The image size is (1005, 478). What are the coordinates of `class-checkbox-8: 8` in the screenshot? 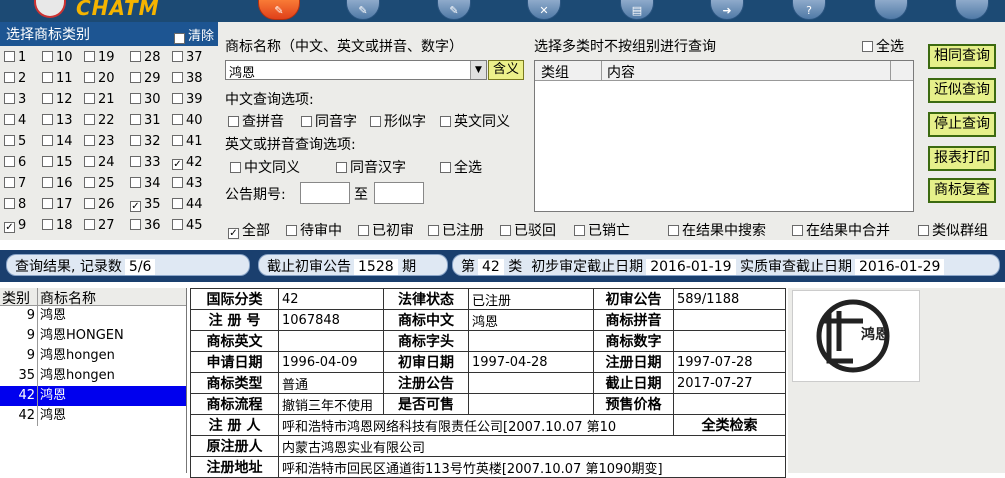 It's located at (15, 207).